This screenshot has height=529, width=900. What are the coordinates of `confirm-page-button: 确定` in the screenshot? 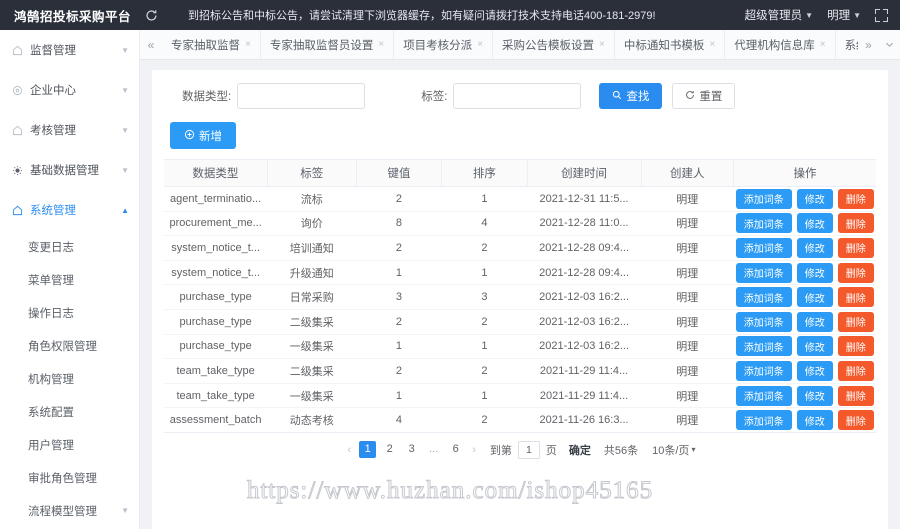 It's located at (580, 450).